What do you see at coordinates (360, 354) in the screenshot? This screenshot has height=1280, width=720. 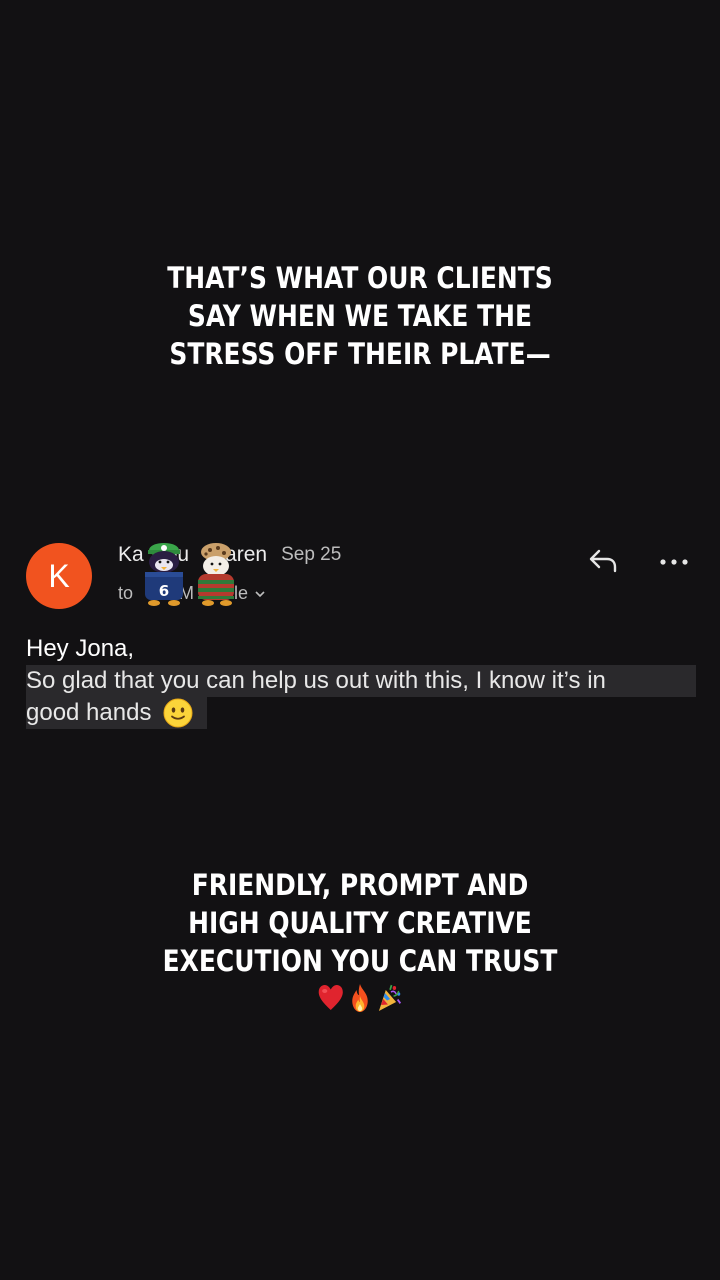 I see `caption-line: STRESS OFF THEIR PLATE—` at bounding box center [360, 354].